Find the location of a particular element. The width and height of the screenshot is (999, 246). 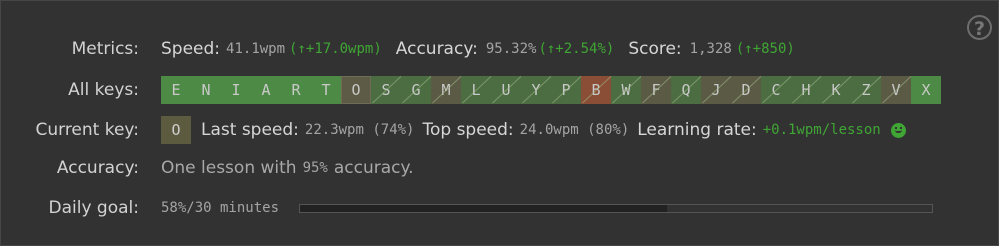

learning-rate-label: Learning rate: is located at coordinates (697, 130).